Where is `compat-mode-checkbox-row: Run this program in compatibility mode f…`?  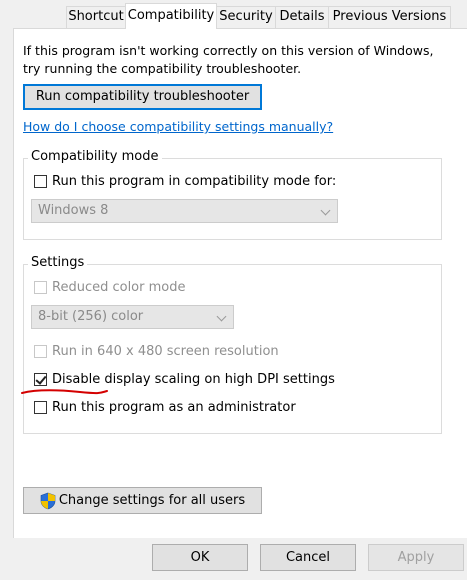
compat-mode-checkbox-row: Run this program in compatibility mode f… is located at coordinates (185, 181).